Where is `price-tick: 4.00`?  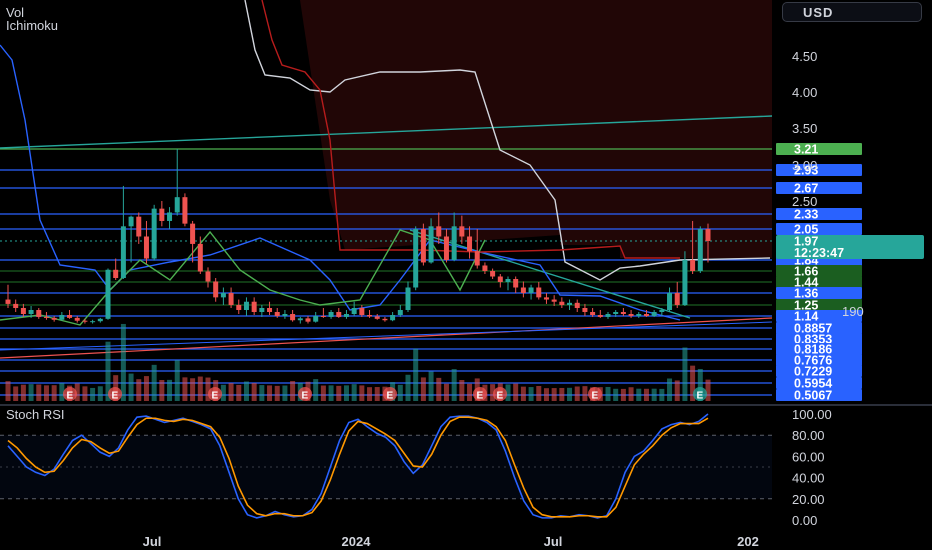
price-tick: 4.00 is located at coordinates (804, 92).